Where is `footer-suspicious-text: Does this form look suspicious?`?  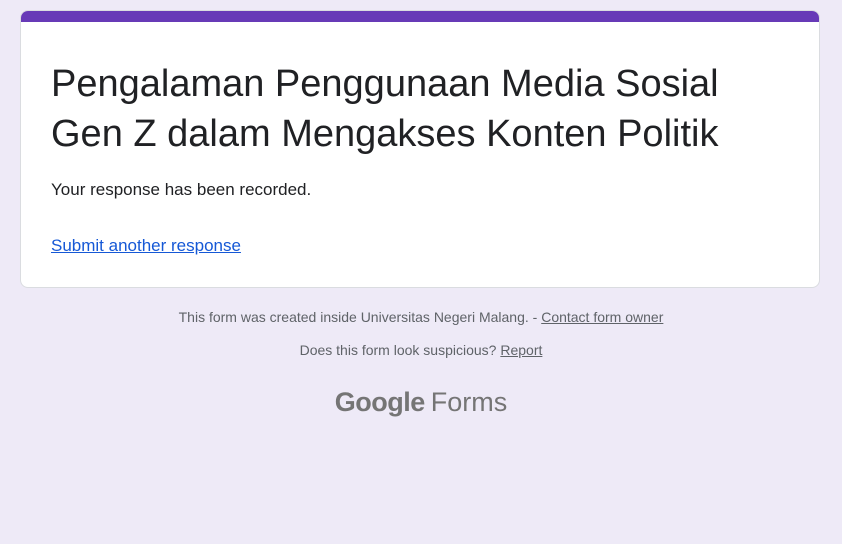
footer-suspicious-text: Does this form look suspicious? is located at coordinates (400, 350).